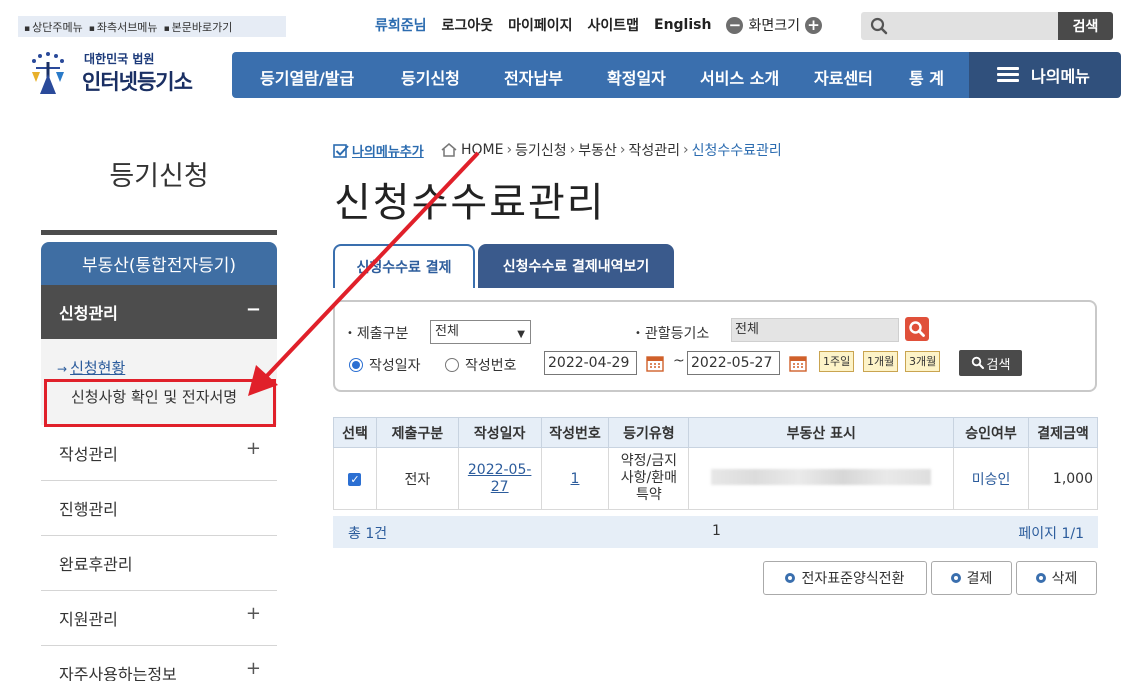  Describe the element at coordinates (159, 232) in the screenshot. I see `lnb-divider` at that location.